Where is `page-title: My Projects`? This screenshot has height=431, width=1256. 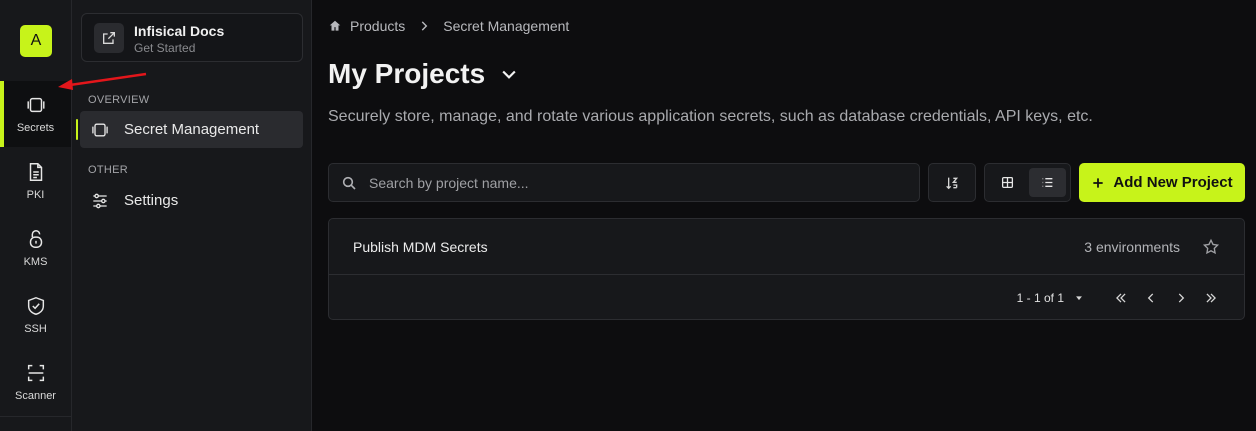 page-title: My Projects is located at coordinates (423, 74).